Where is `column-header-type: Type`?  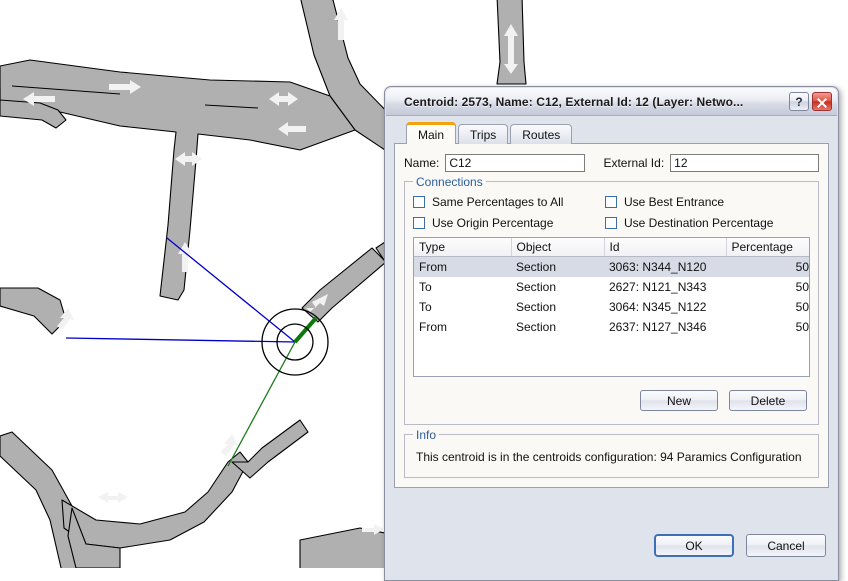 column-header-type: Type is located at coordinates (463, 247).